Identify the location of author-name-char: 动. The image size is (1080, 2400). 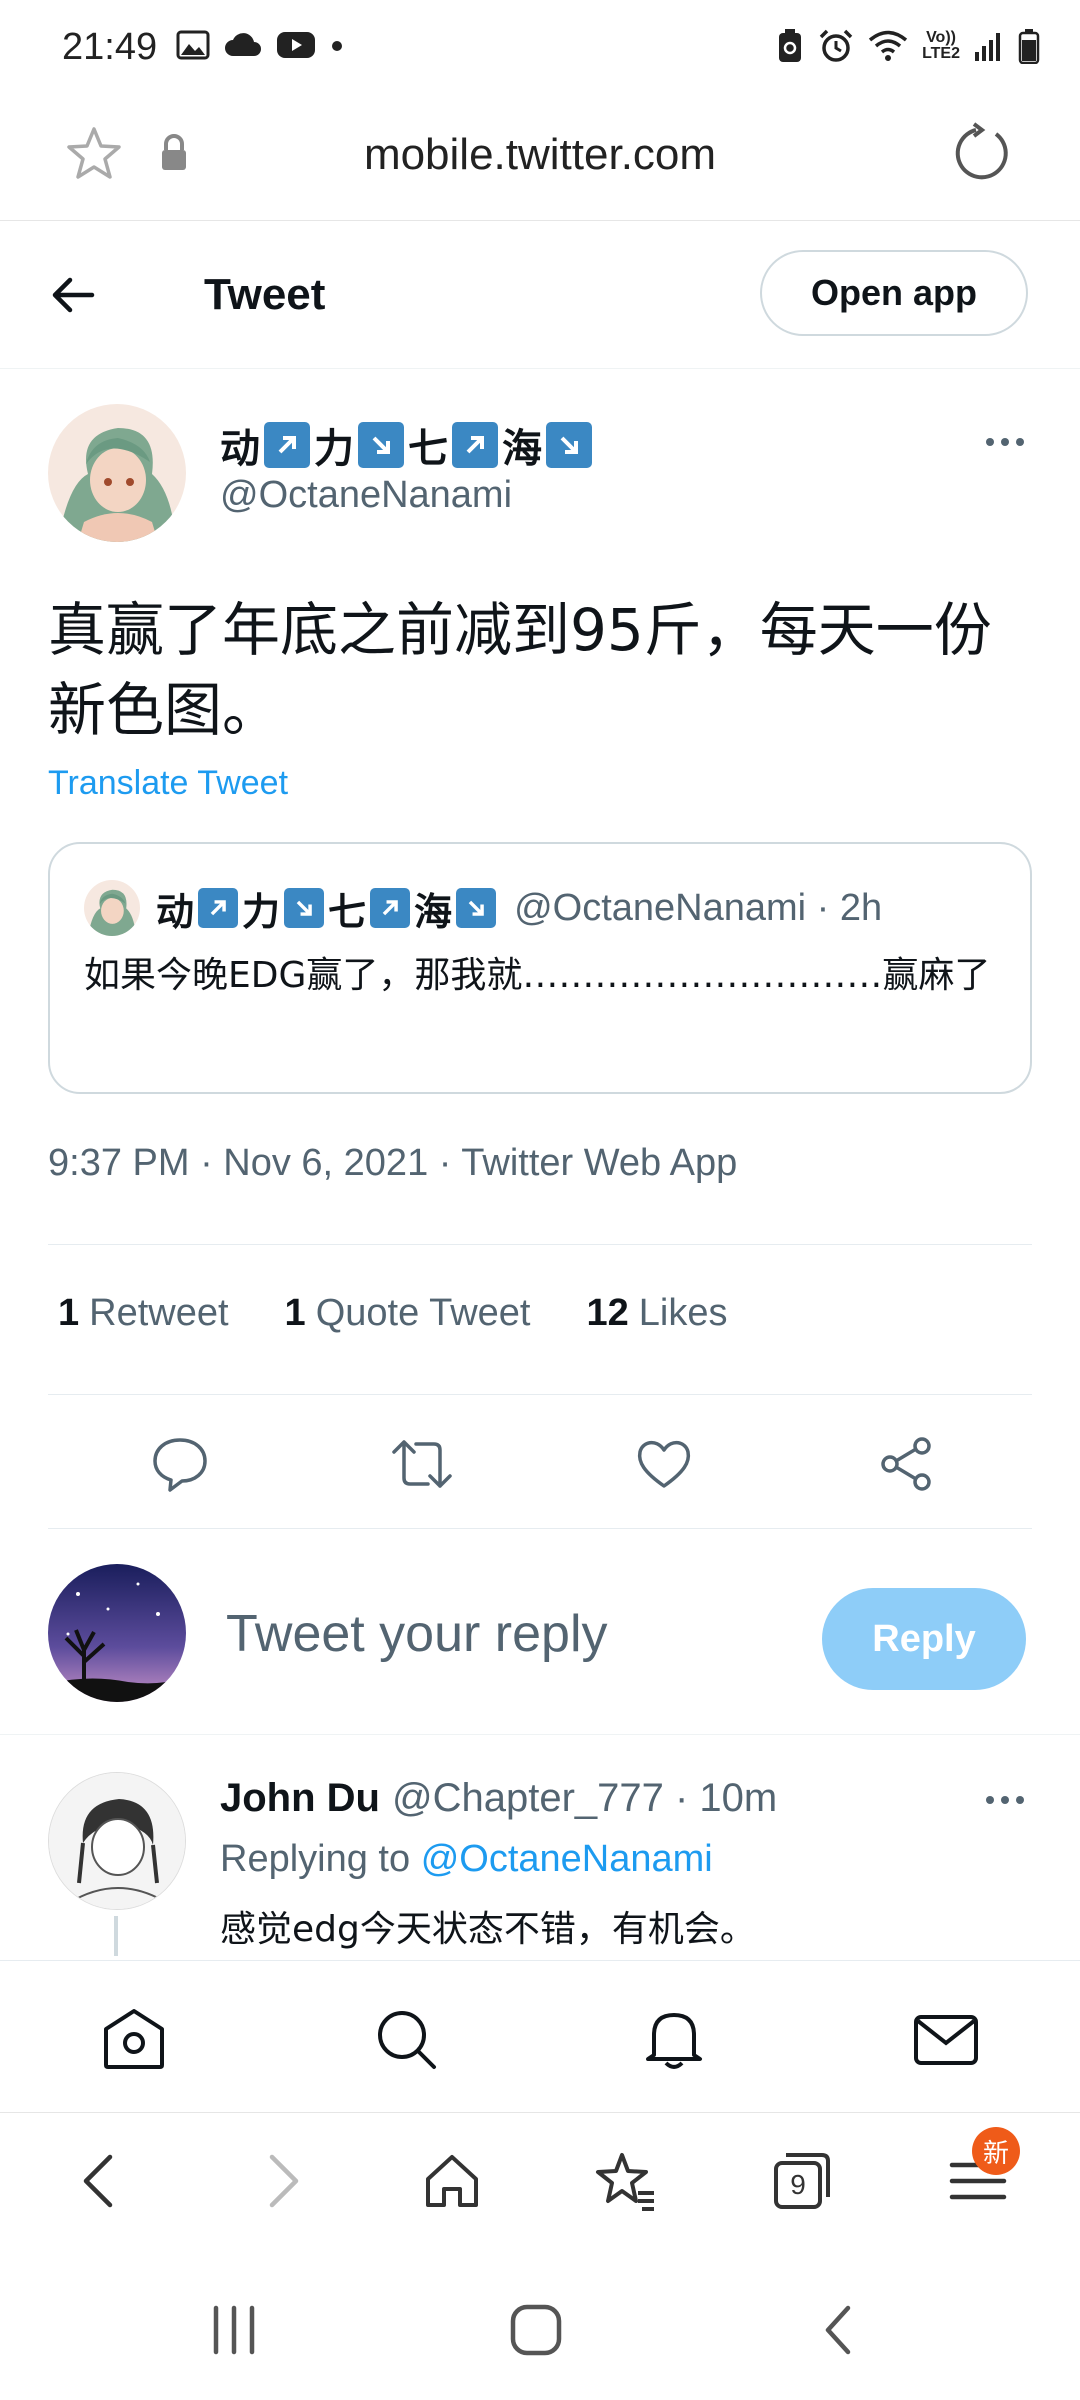
(240, 449).